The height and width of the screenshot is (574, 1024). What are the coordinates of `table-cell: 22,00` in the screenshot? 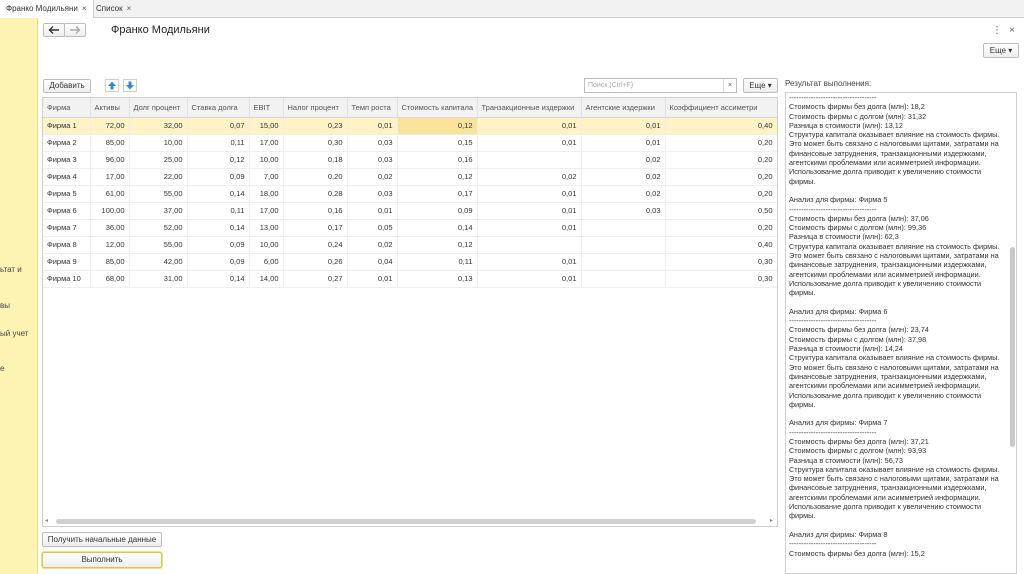 It's located at (158, 177).